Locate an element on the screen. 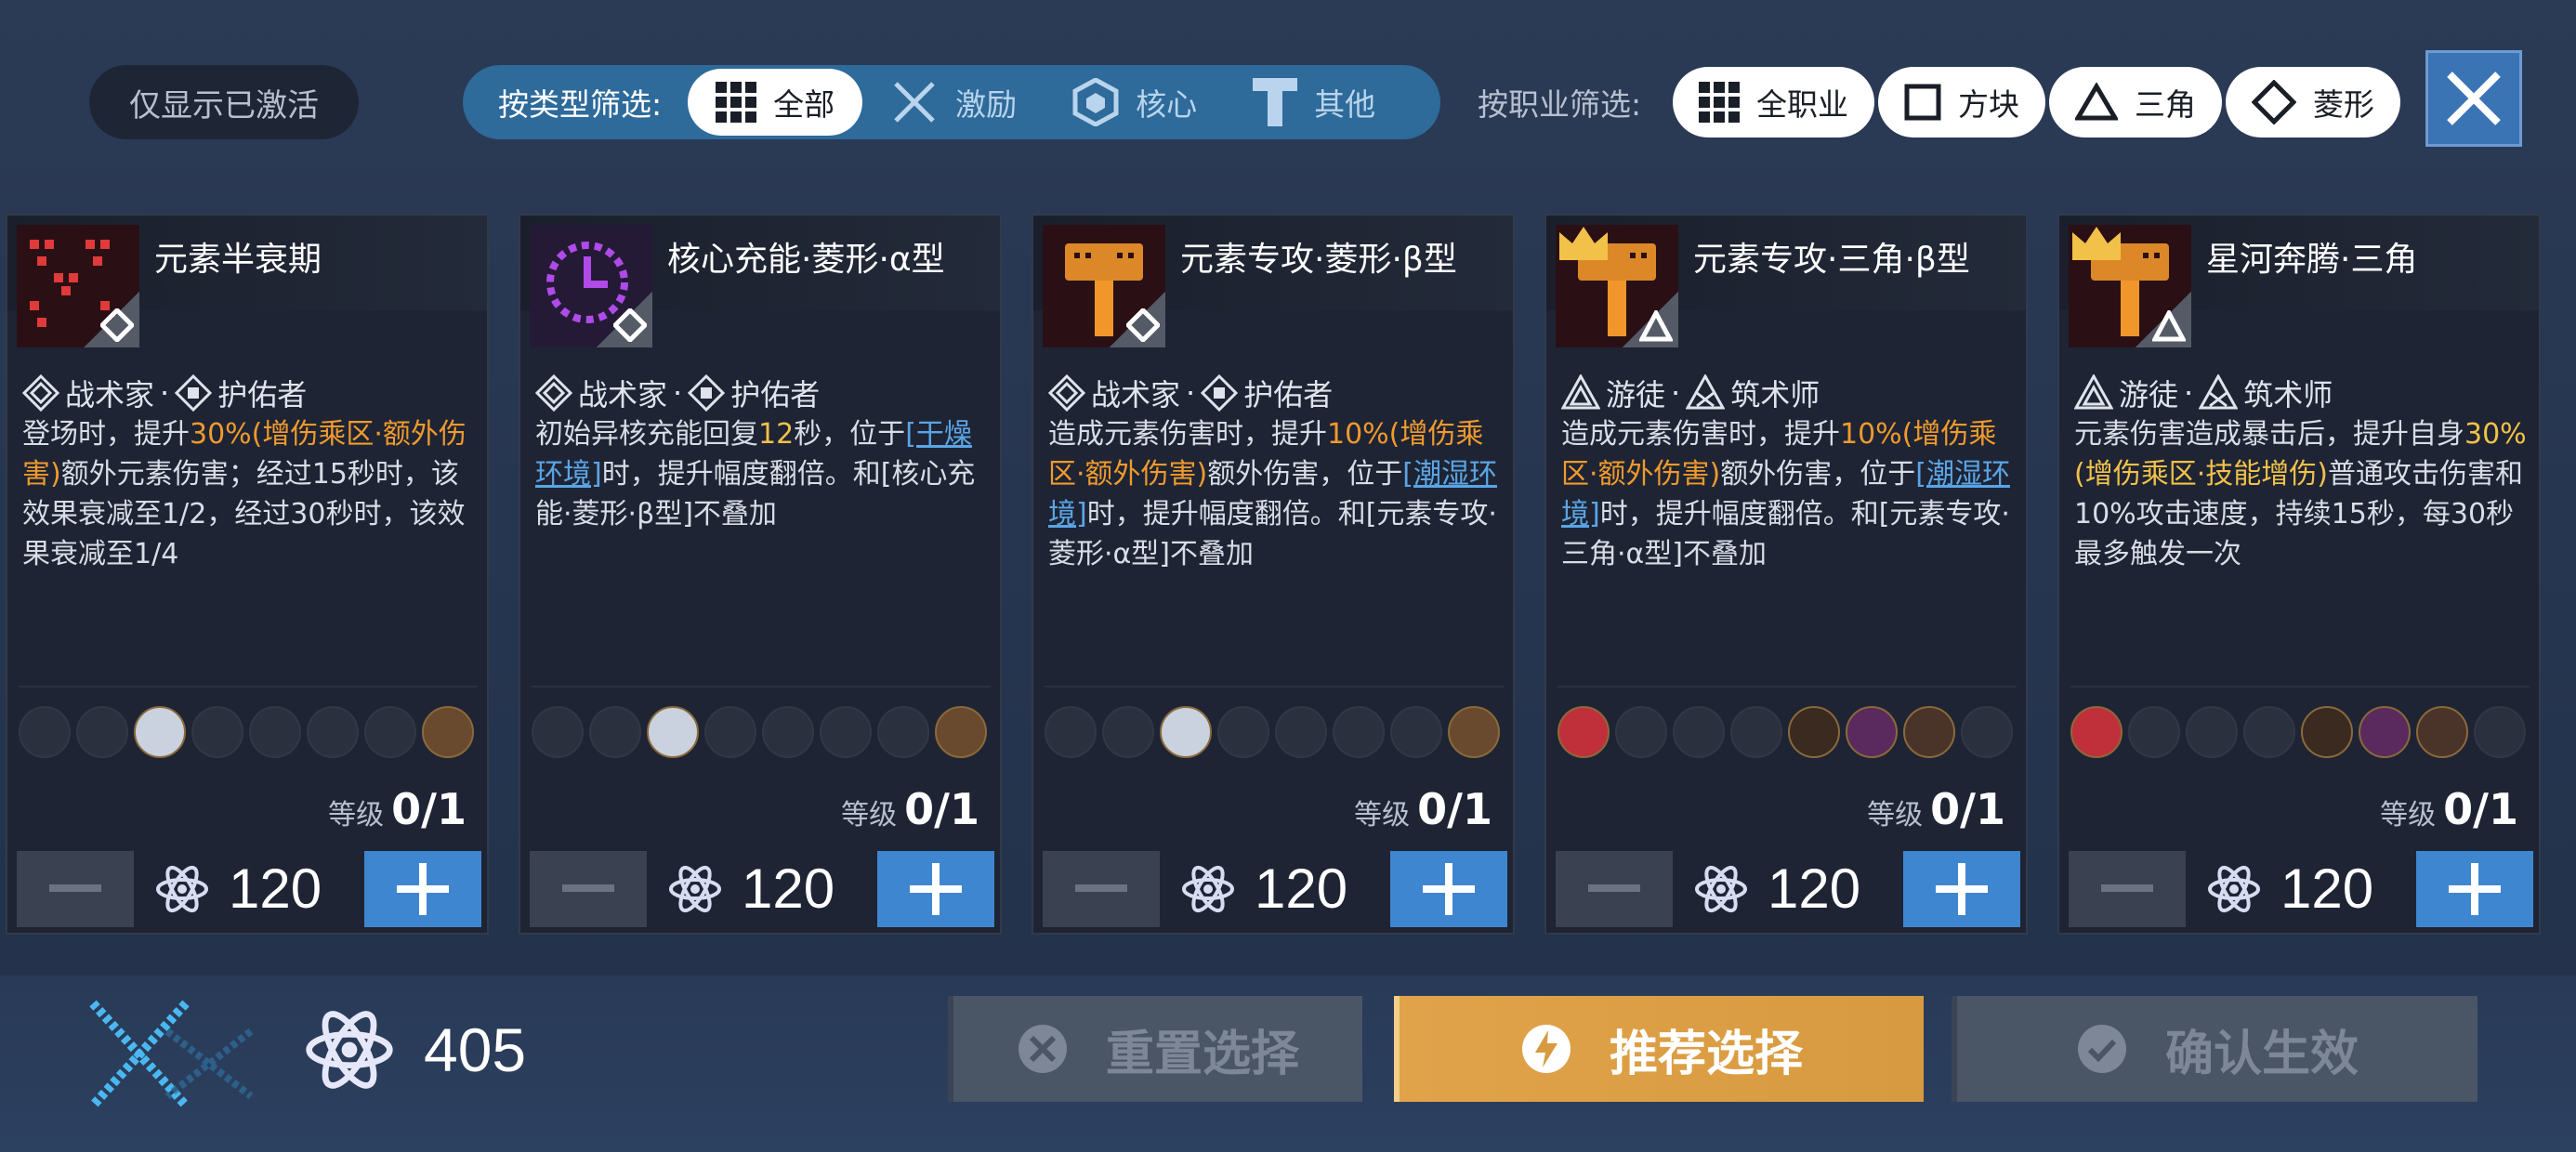 Image resolution: width=2576 pixels, height=1152 pixels. job-filter-triangle: 三角 is located at coordinates (2135, 102).